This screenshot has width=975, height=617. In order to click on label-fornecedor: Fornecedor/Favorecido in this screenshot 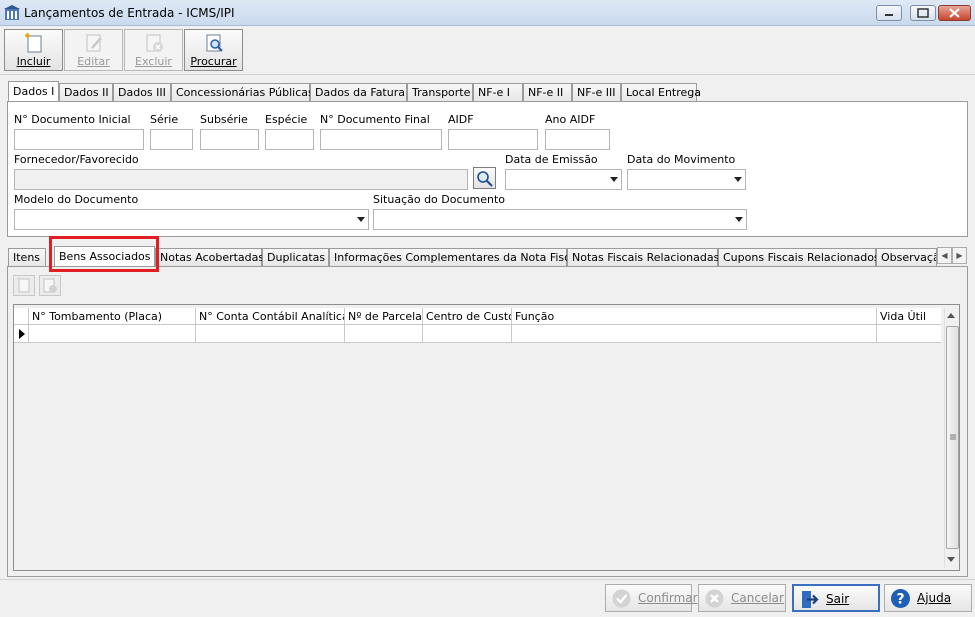, I will do `click(76, 159)`.